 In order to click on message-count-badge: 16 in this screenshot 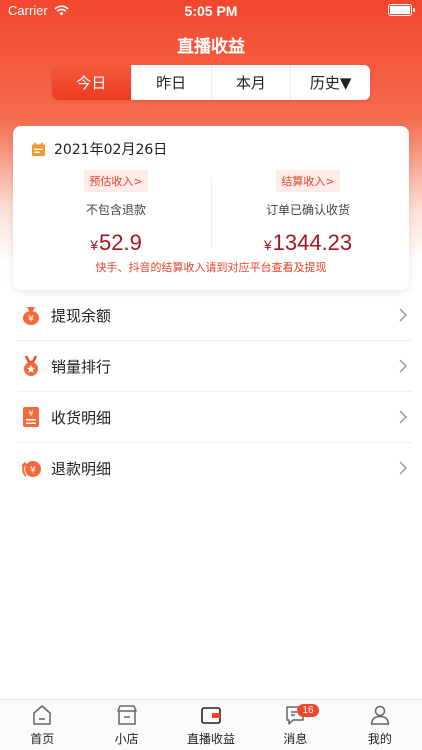, I will do `click(308, 710)`.